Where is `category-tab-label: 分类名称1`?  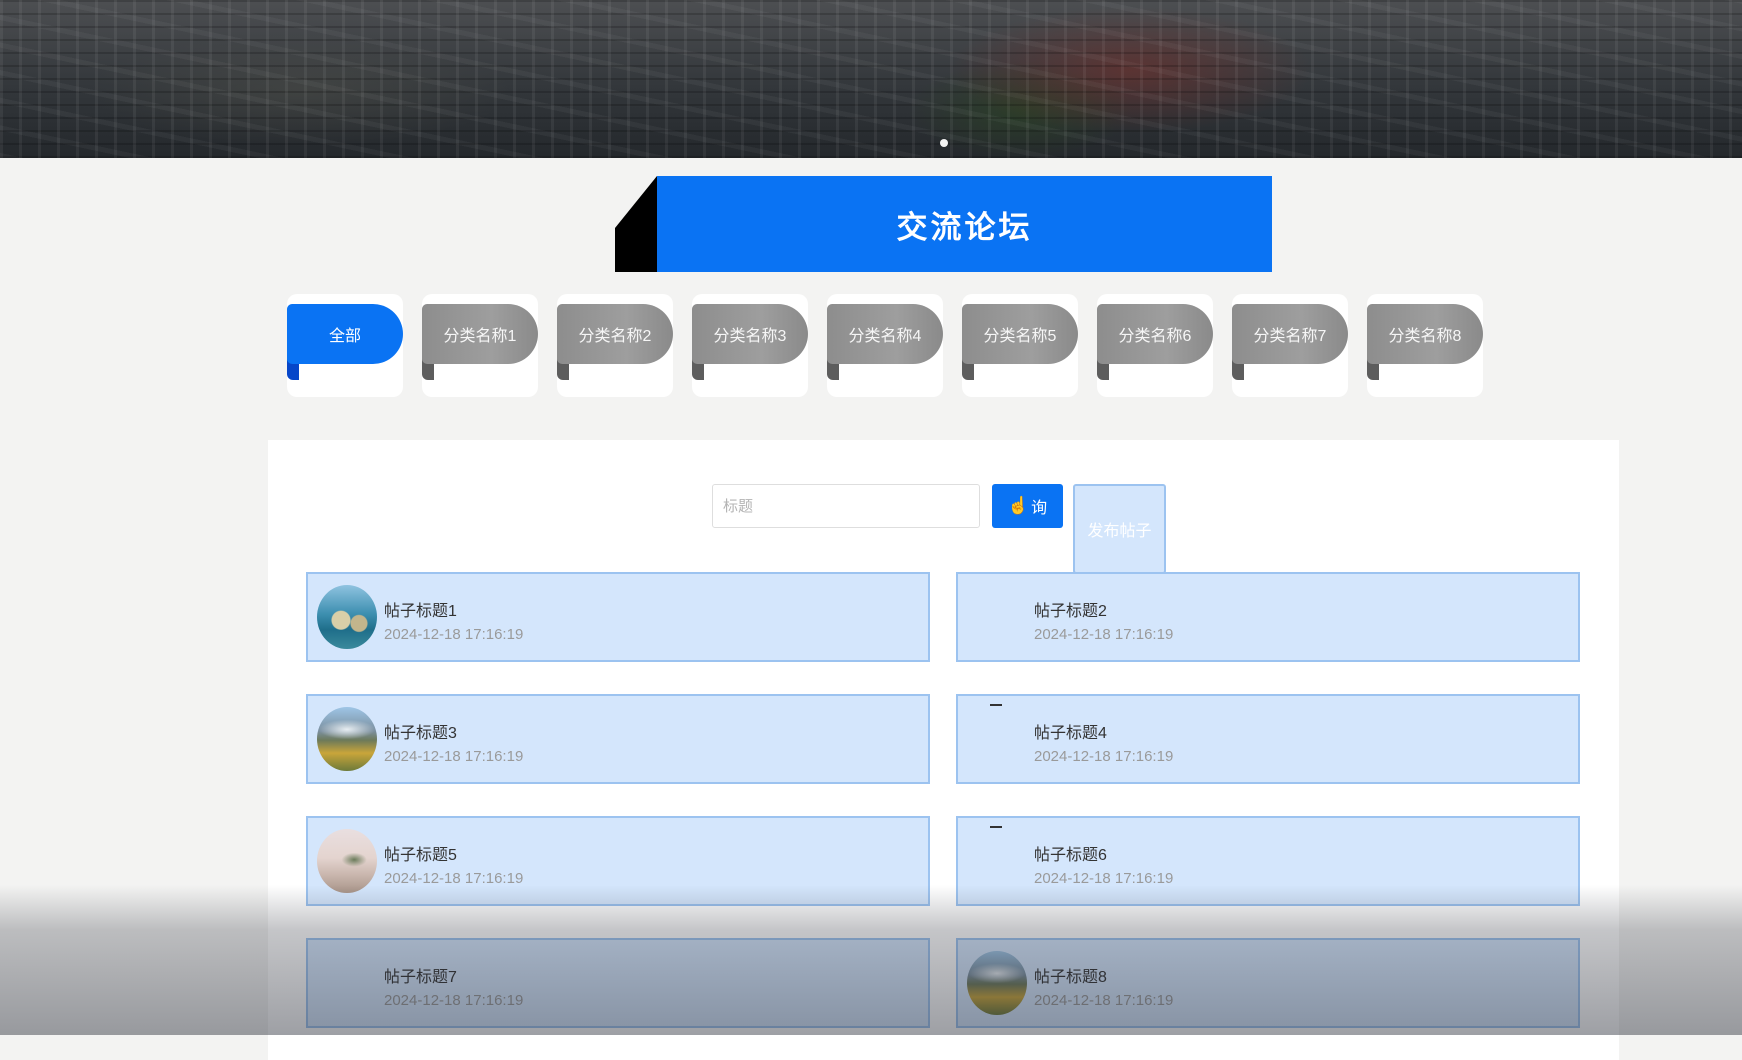 category-tab-label: 分类名称1 is located at coordinates (480, 334).